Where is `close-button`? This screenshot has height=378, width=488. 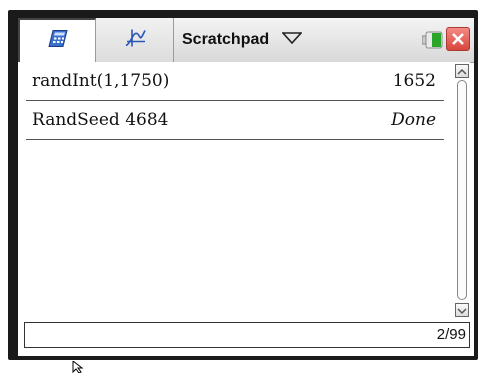
close-button is located at coordinates (458, 39).